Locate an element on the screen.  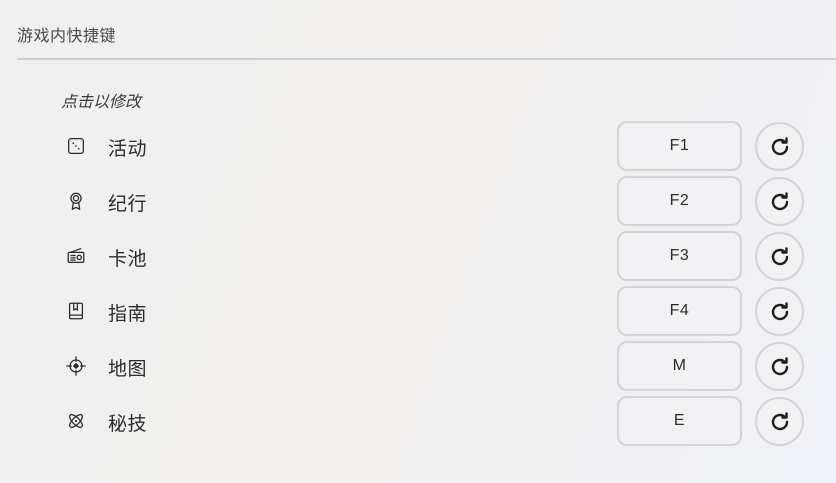
compass-target-icon is located at coordinates (76, 366).